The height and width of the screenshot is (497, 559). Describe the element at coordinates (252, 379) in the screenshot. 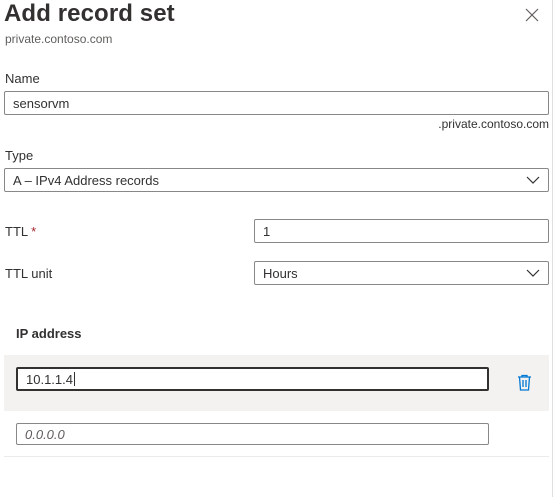

I see `ip-address-input: 10.1.1.4` at that location.